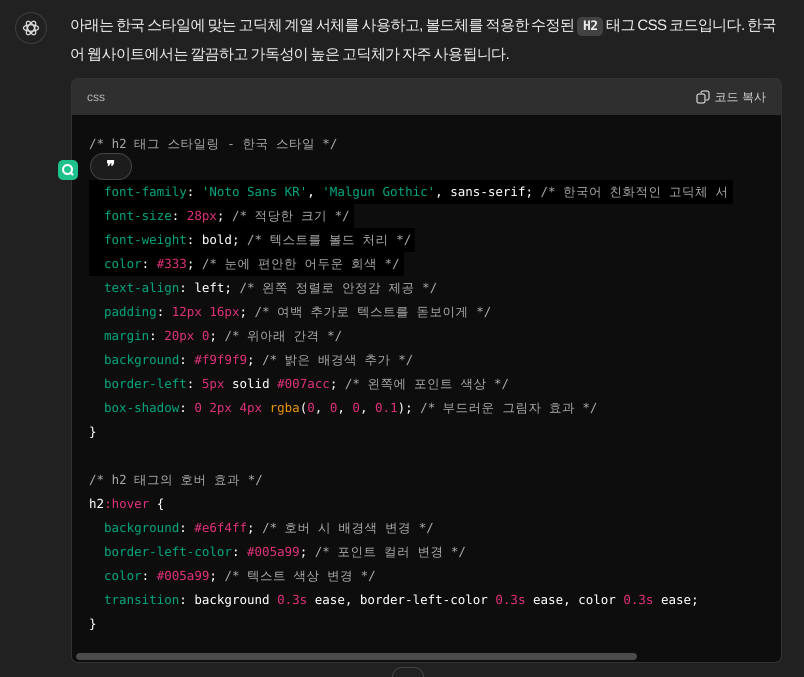 The width and height of the screenshot is (804, 677). Describe the element at coordinates (111, 166) in the screenshot. I see `quote-button: ❞` at that location.